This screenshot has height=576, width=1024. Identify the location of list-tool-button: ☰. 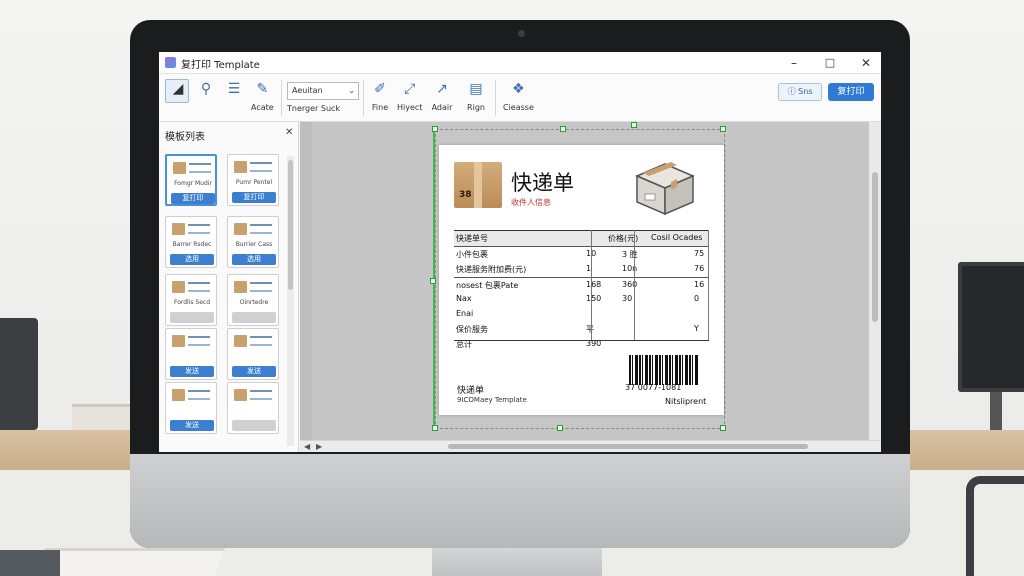
(234, 89).